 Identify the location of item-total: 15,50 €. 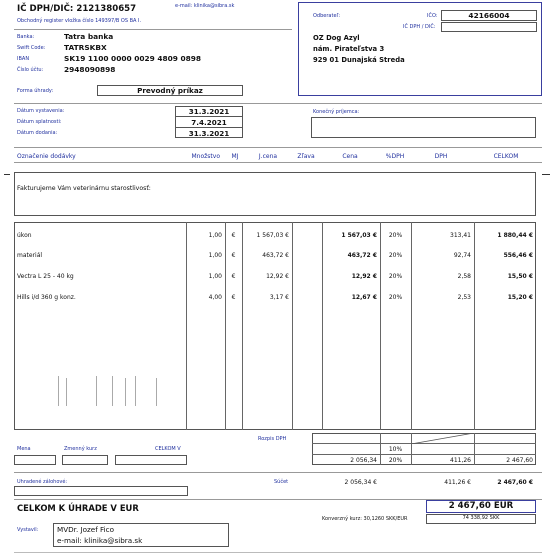
(520, 276).